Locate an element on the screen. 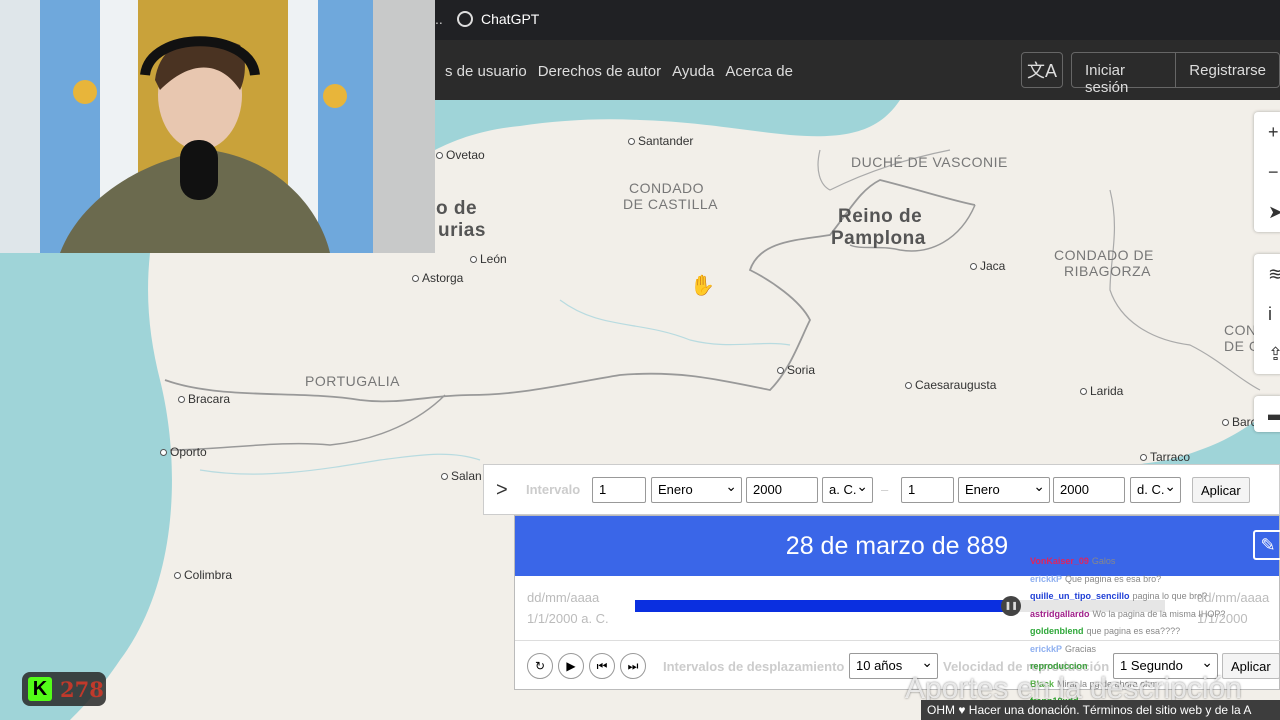  collapse-chevron-icon: > is located at coordinates (502, 490).